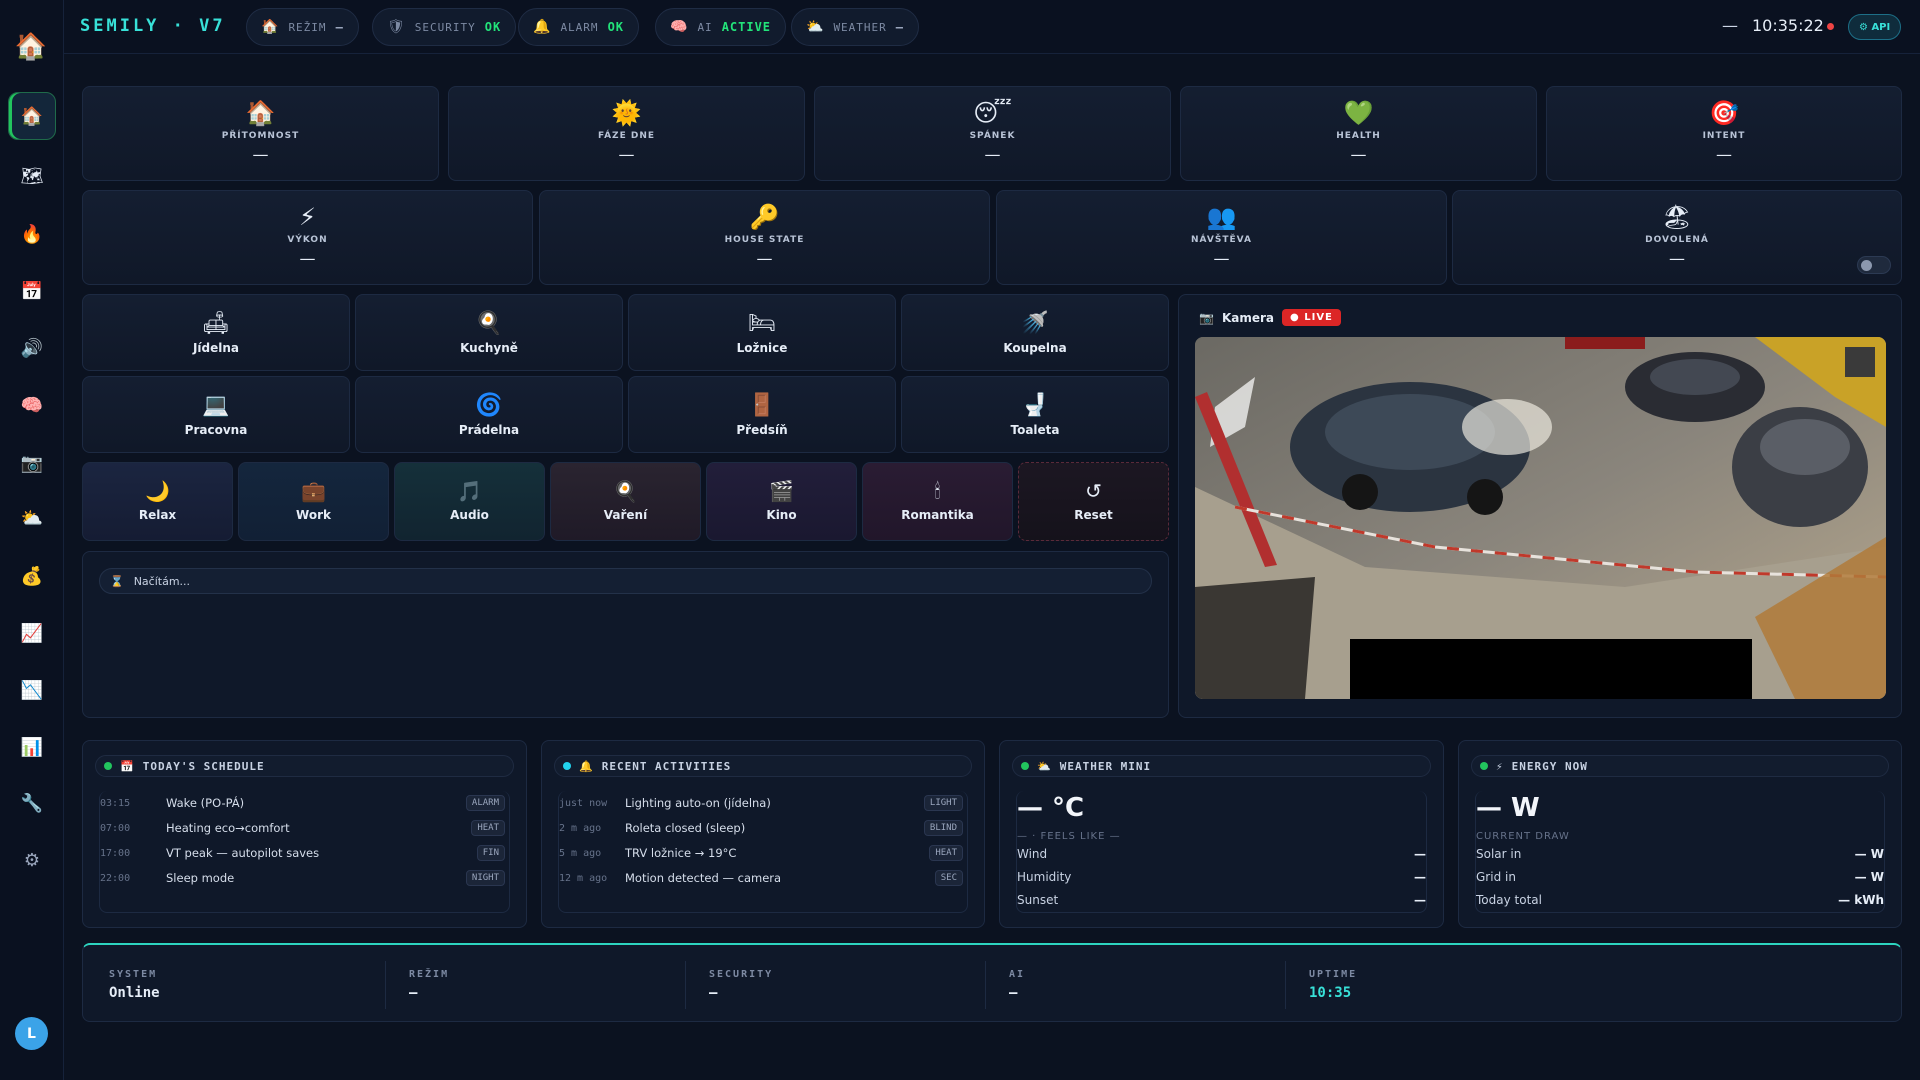  I want to click on pill-security: 🛡 SECURITY OK, so click(444, 27).